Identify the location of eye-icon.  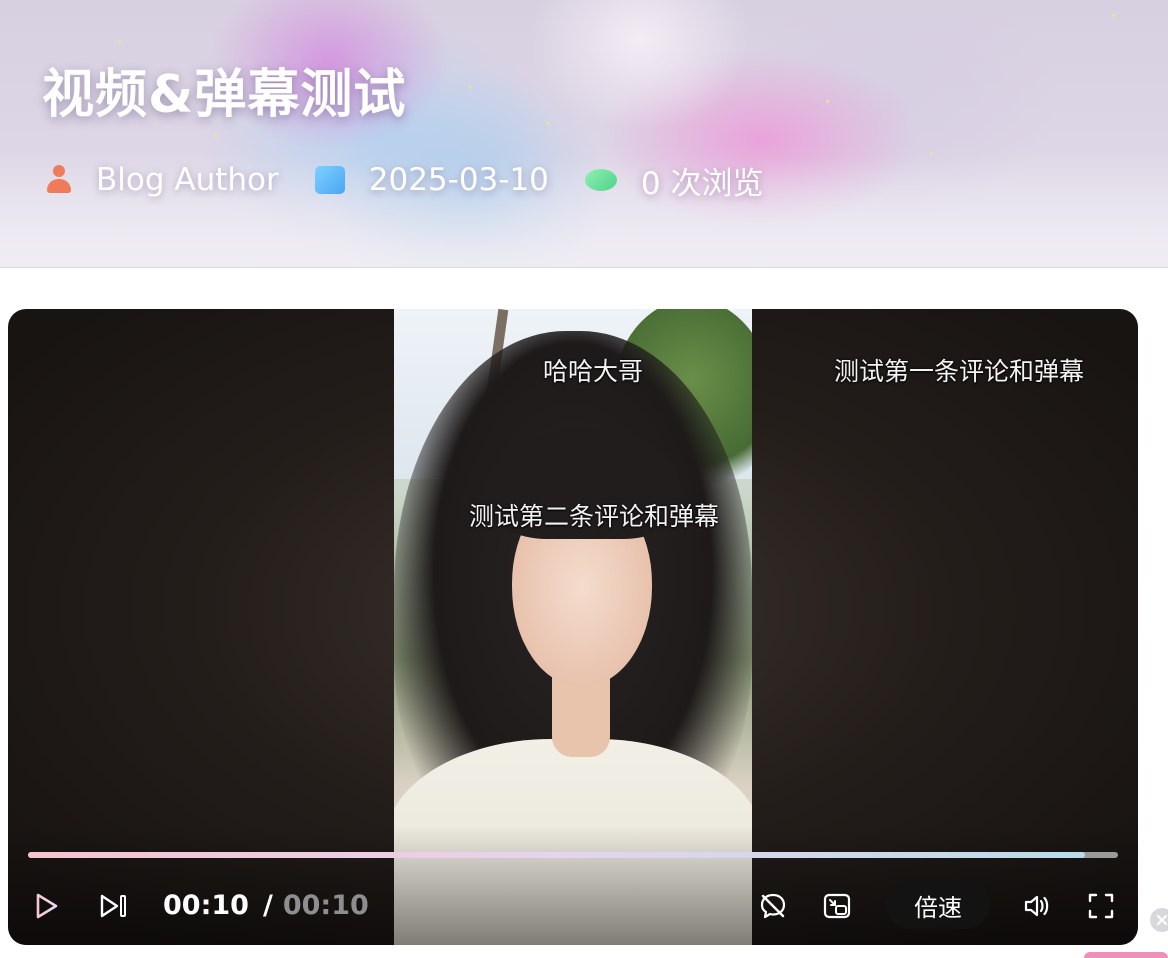
(600, 180).